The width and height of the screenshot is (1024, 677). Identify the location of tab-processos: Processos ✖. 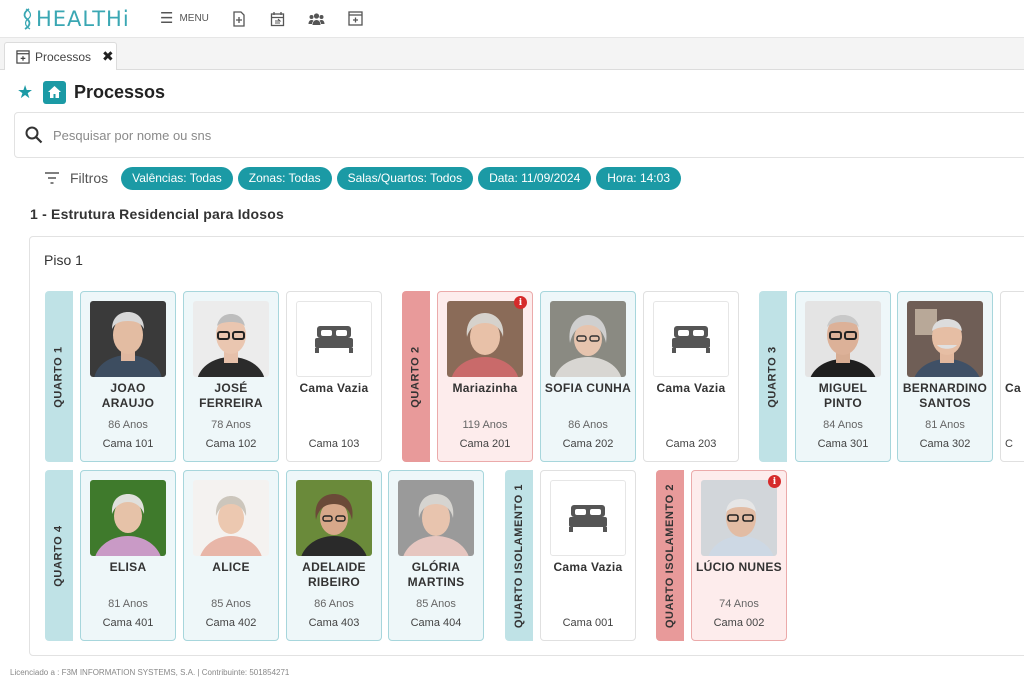
(60, 56).